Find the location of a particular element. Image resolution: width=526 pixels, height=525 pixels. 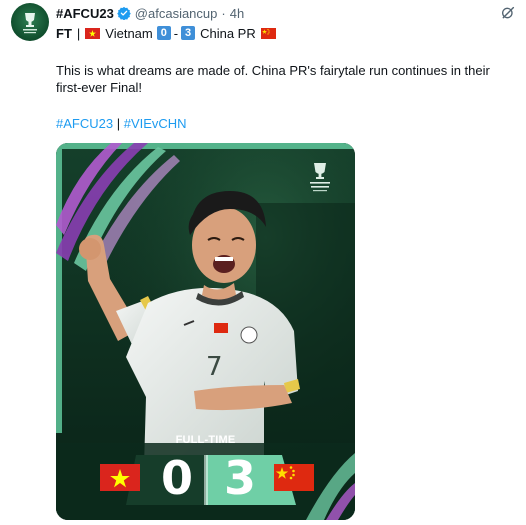

away-score: 3 is located at coordinates (240, 478).